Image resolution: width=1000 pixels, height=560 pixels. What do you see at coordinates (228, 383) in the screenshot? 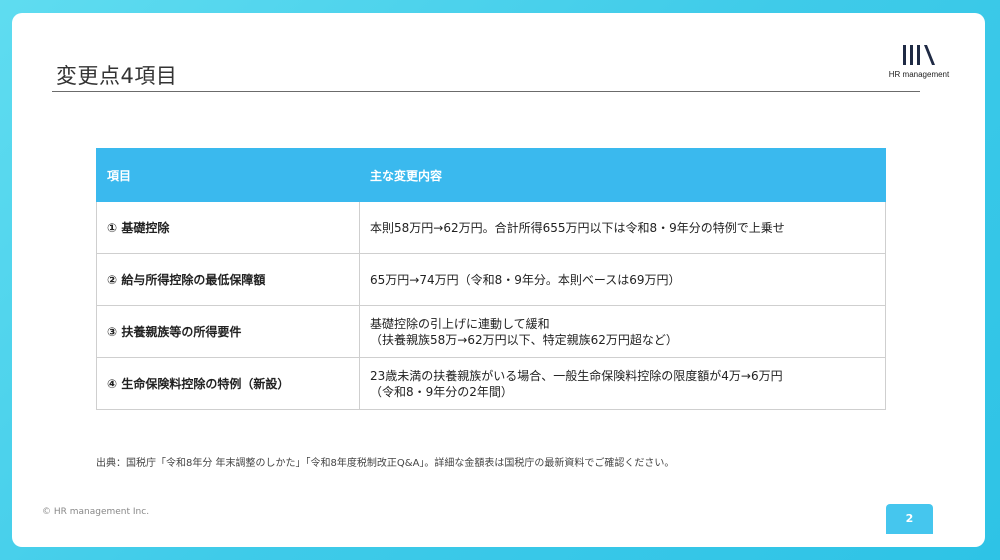
I see `row-item: ④ 生命保険料控除の特例（新設）` at bounding box center [228, 383].